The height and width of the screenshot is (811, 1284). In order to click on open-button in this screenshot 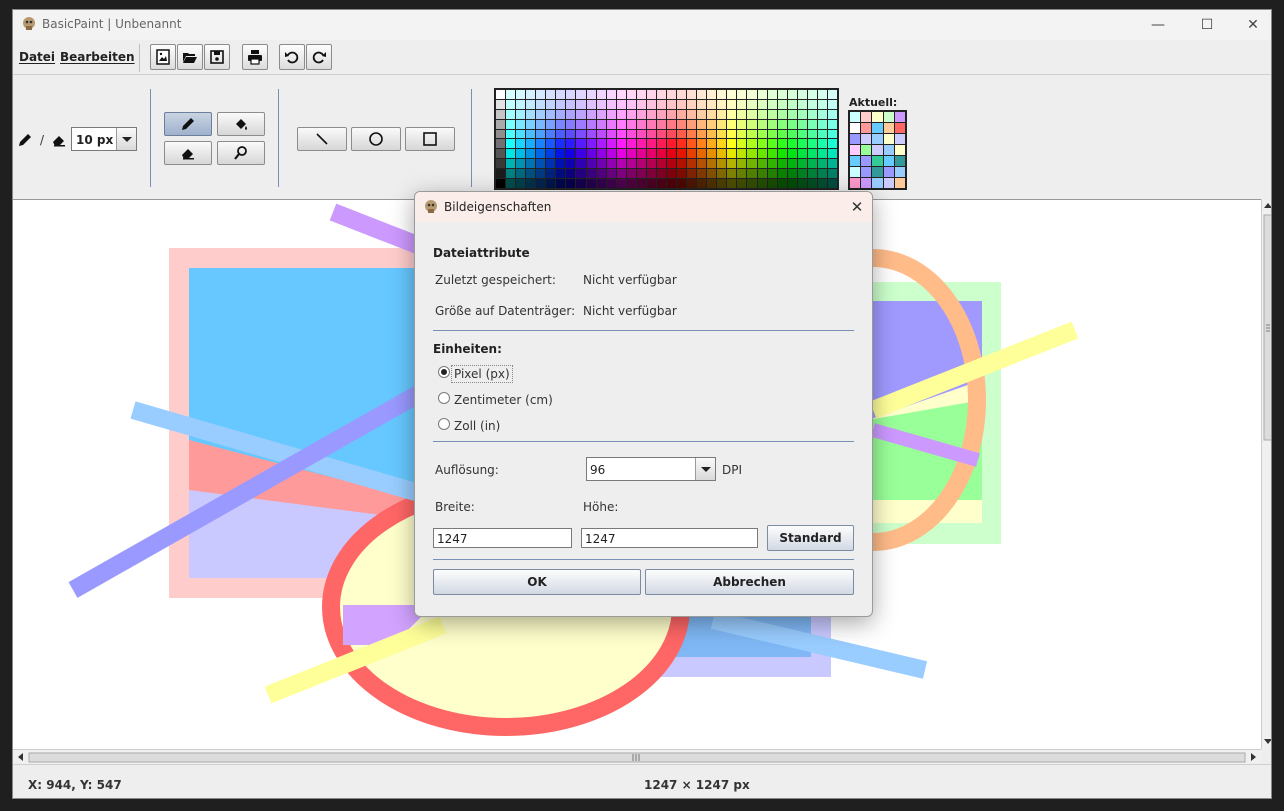, I will do `click(190, 57)`.